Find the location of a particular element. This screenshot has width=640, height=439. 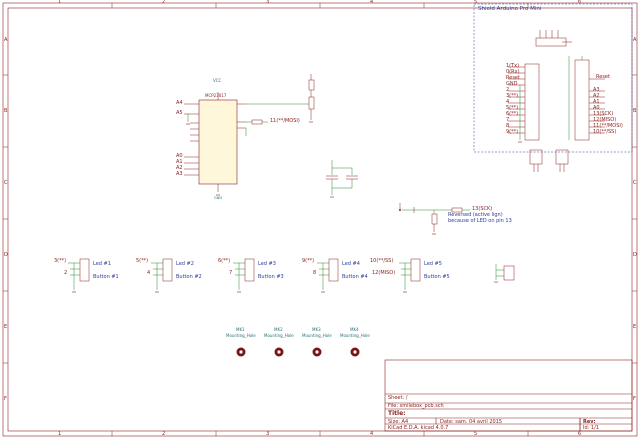

mosi-net-label: 11(**/MOSI) is located at coordinates (285, 121).